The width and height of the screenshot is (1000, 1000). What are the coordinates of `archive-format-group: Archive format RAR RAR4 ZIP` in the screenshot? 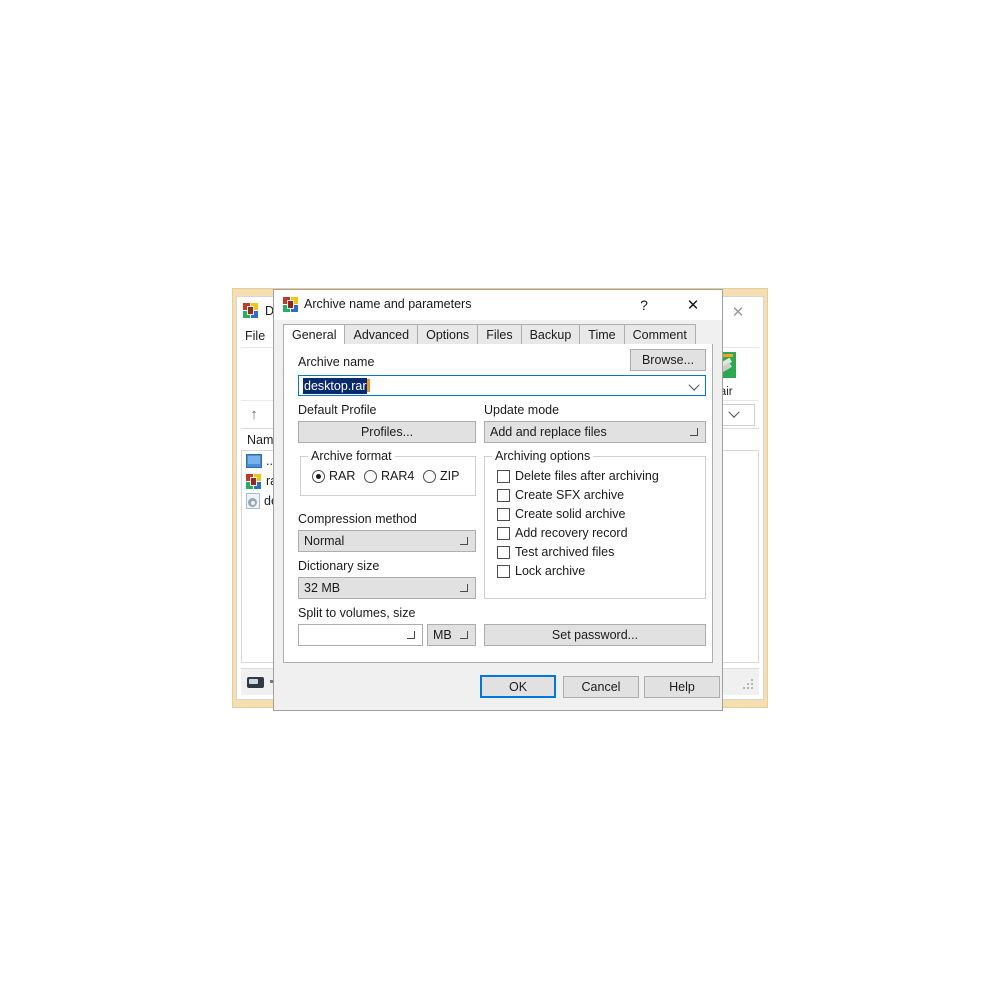 It's located at (388, 472).